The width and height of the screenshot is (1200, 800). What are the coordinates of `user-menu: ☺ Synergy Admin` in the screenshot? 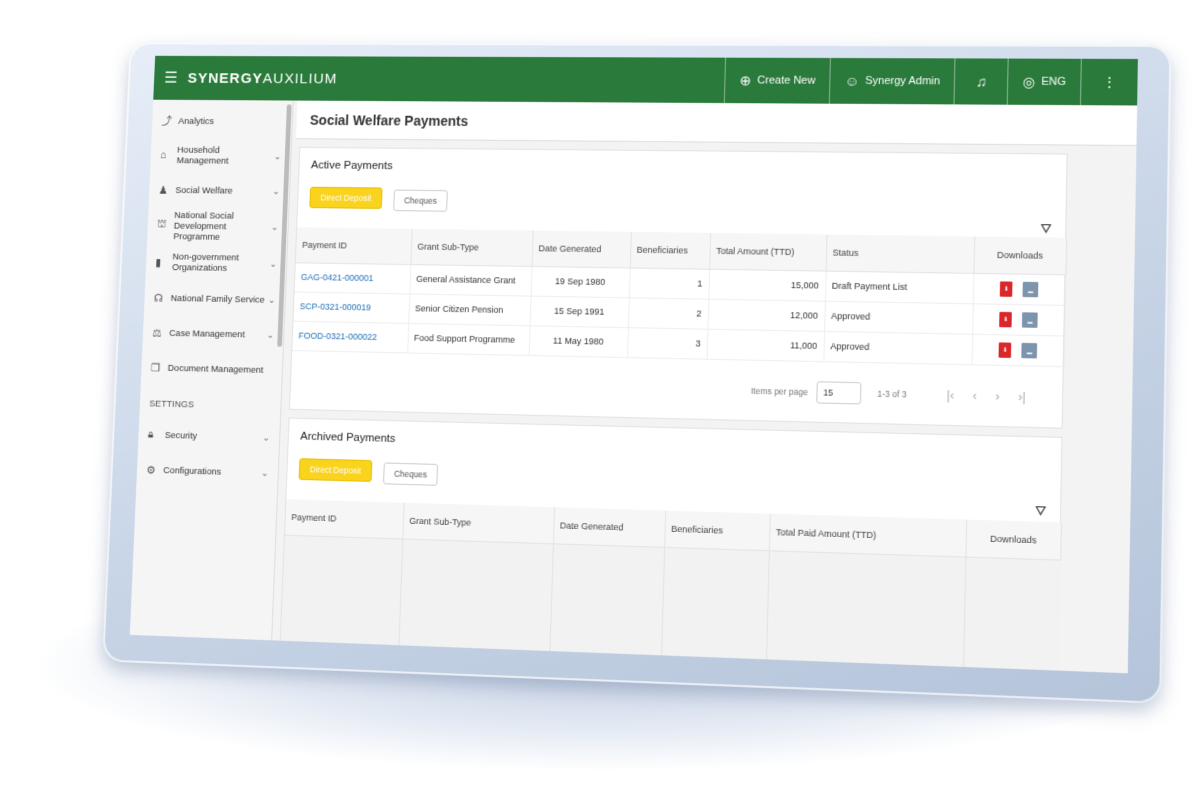 It's located at (891, 81).